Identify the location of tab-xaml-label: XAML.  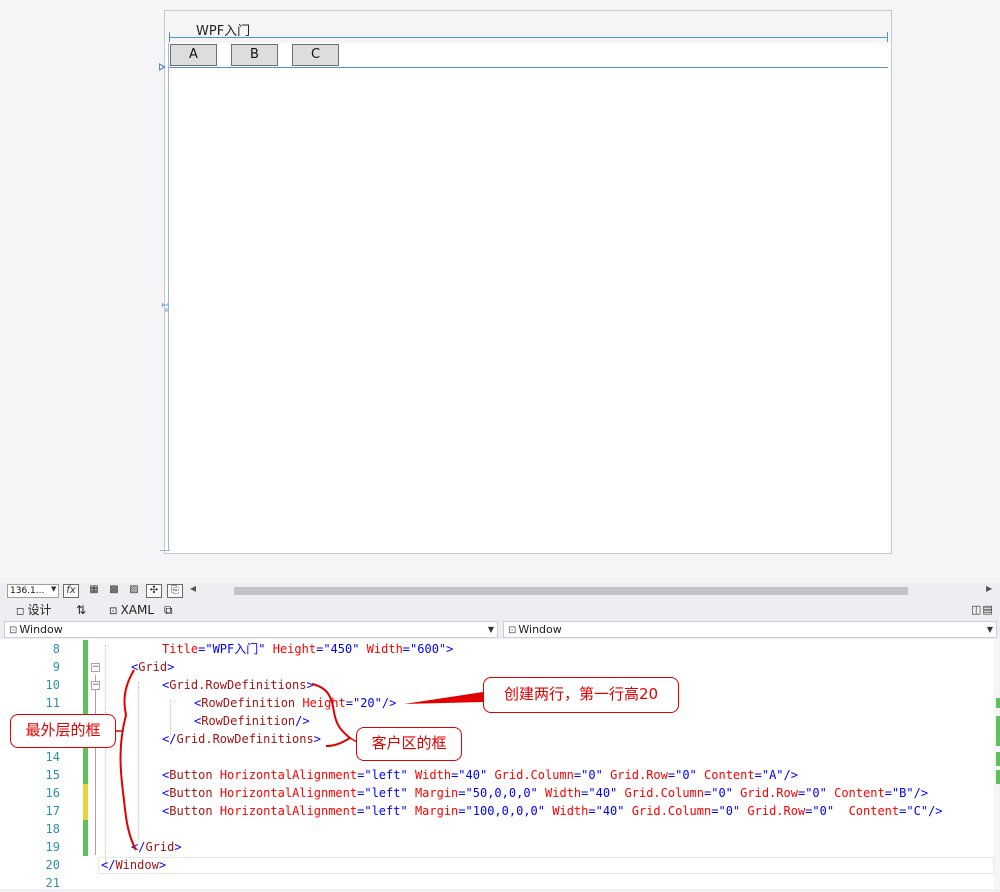
(137, 610).